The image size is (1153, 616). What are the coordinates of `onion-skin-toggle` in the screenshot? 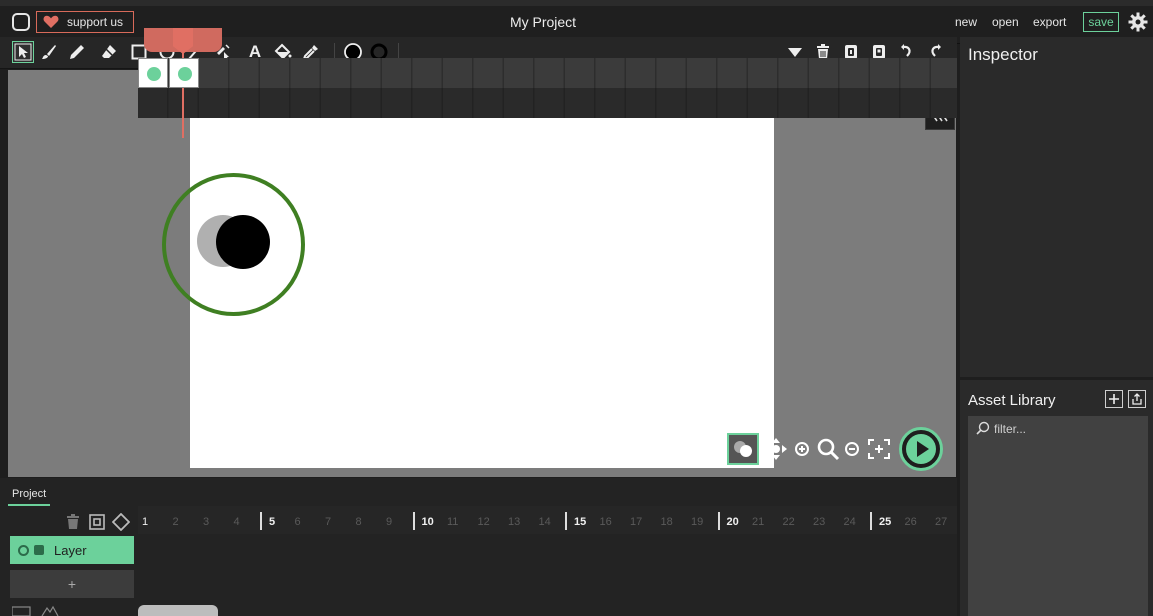 It's located at (743, 449).